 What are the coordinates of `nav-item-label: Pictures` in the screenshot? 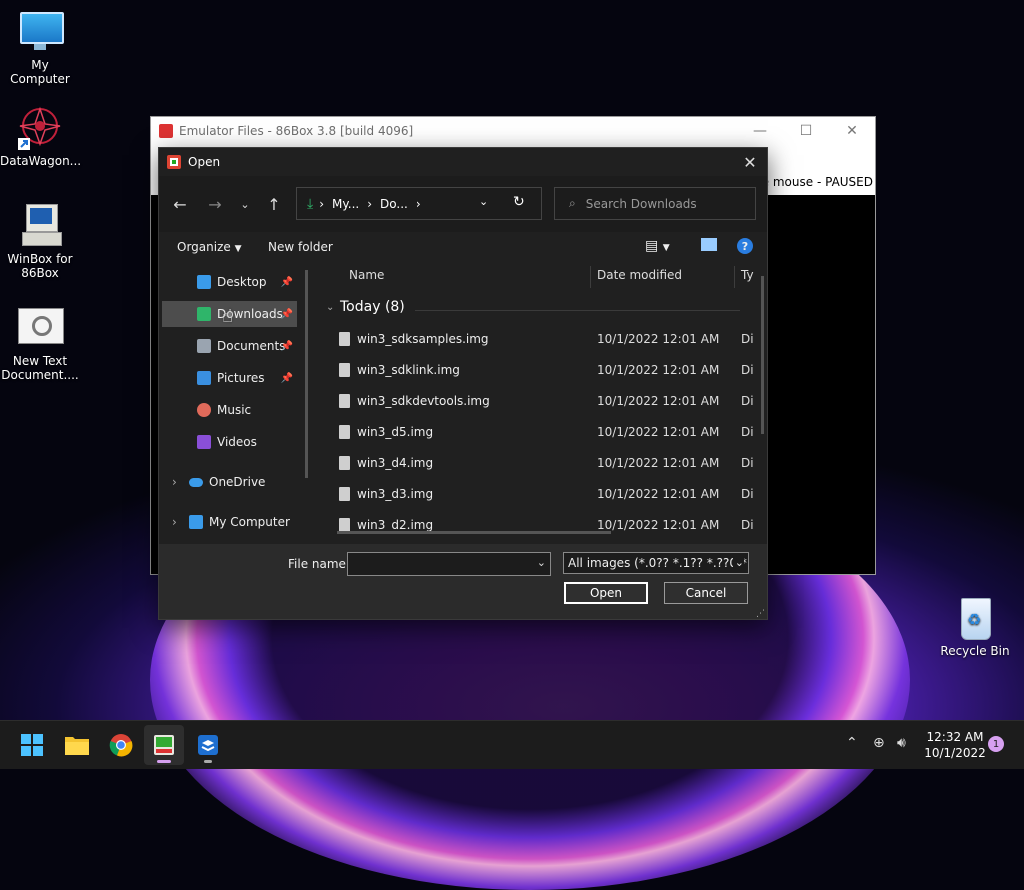 It's located at (241, 378).